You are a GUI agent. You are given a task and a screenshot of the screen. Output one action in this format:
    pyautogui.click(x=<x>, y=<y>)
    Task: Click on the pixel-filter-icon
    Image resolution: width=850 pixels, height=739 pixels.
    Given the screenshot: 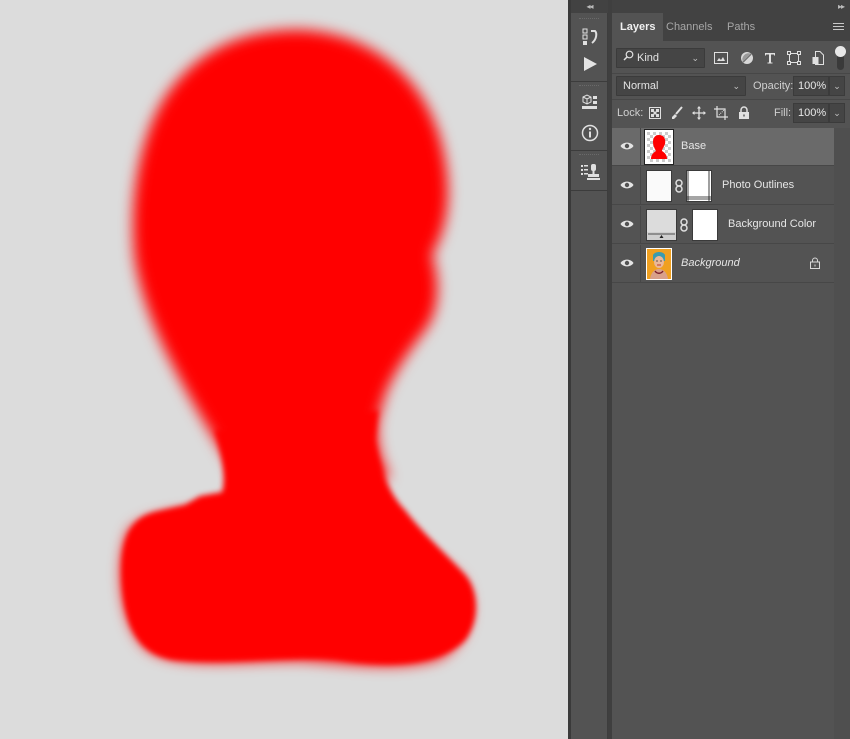 What is the action you would take?
    pyautogui.click(x=721, y=58)
    